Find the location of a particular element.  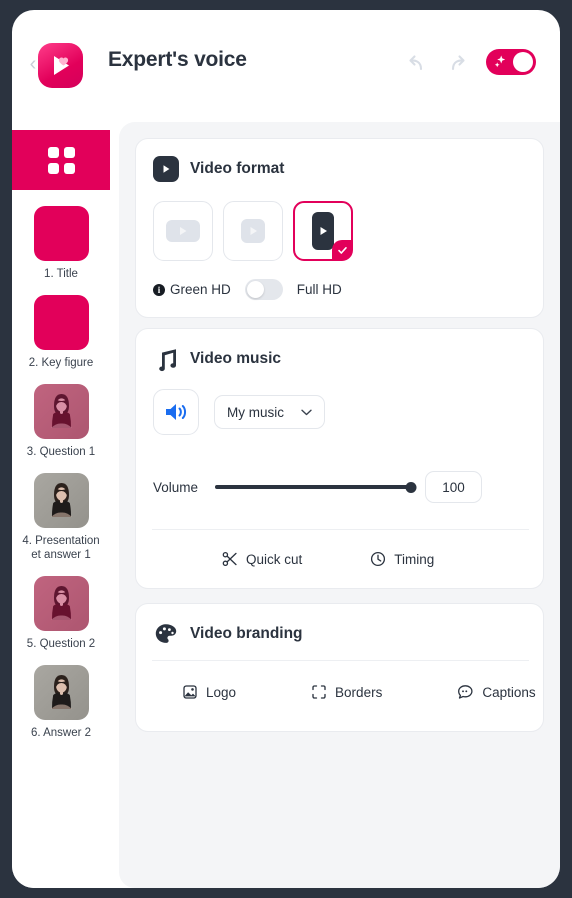

volume-slider is located at coordinates (316, 487).